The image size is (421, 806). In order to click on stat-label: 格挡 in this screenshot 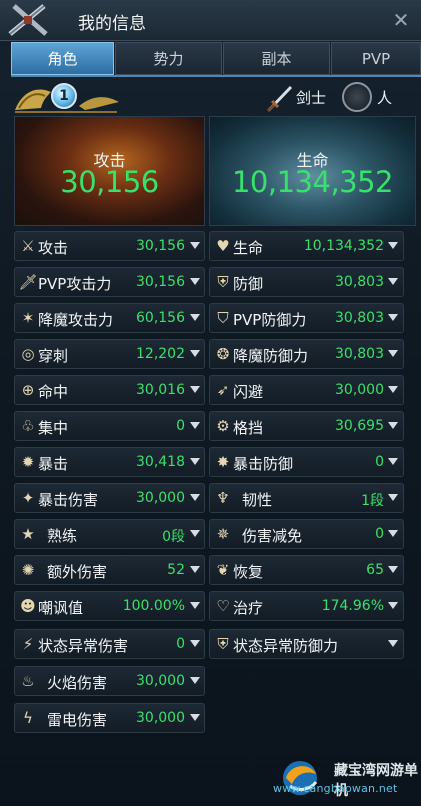, I will do `click(248, 428)`.